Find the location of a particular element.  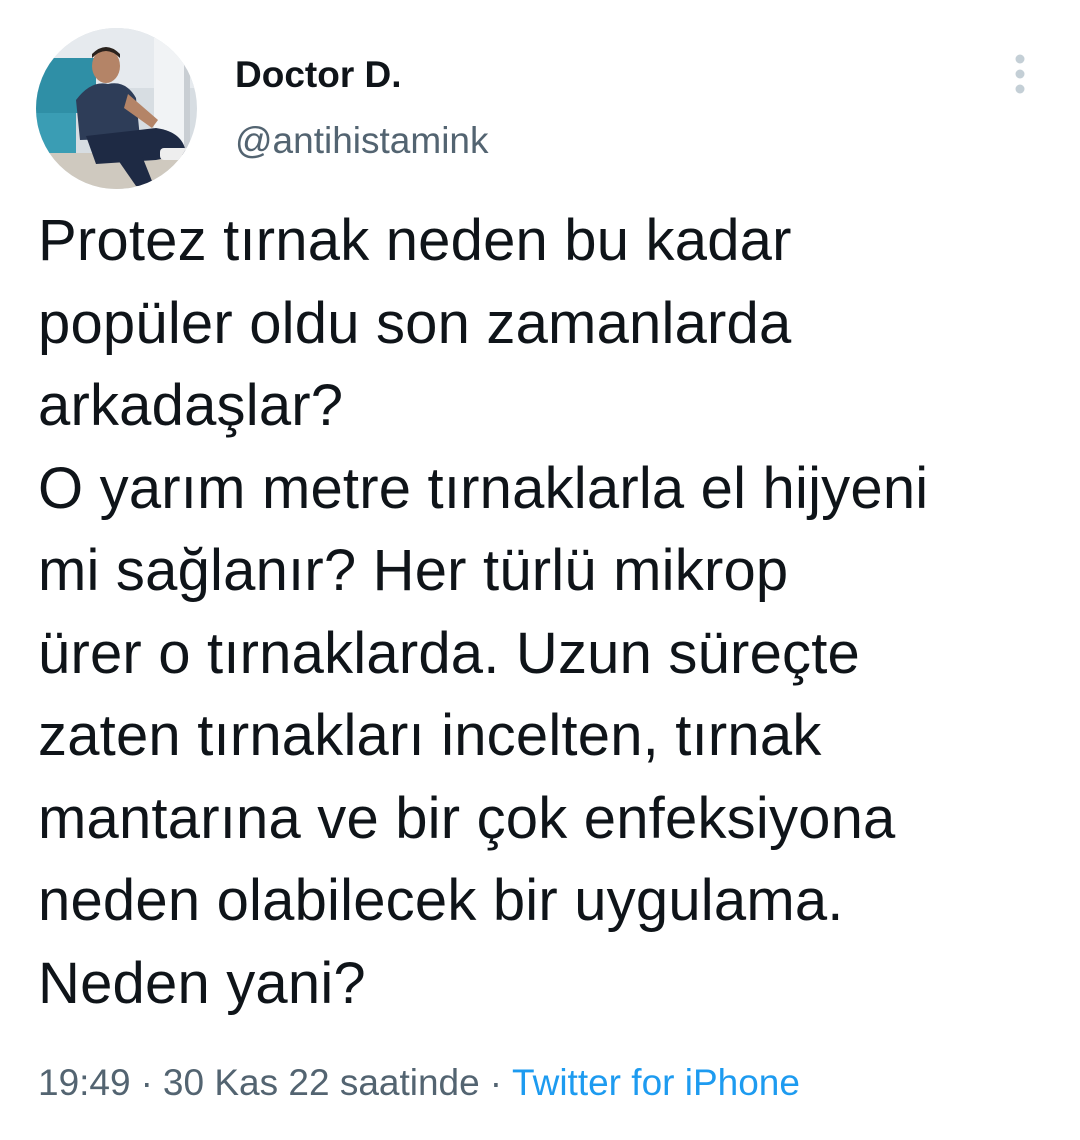

more-options-button is located at coordinates (1020, 74).